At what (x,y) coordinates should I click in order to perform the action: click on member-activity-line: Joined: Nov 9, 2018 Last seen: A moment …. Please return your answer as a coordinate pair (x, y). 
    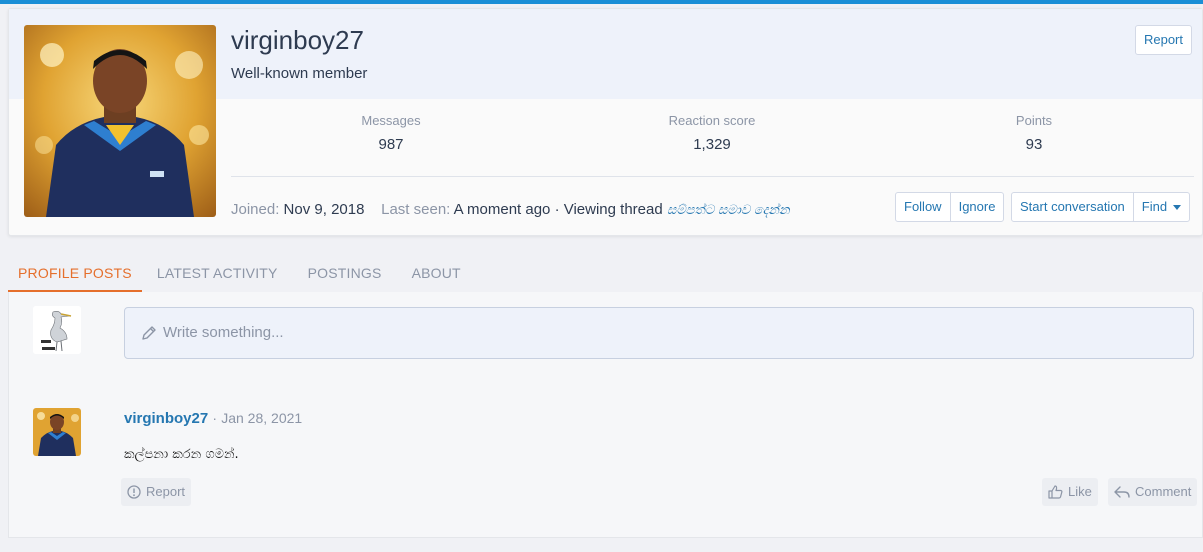
    Looking at the image, I should click on (510, 209).